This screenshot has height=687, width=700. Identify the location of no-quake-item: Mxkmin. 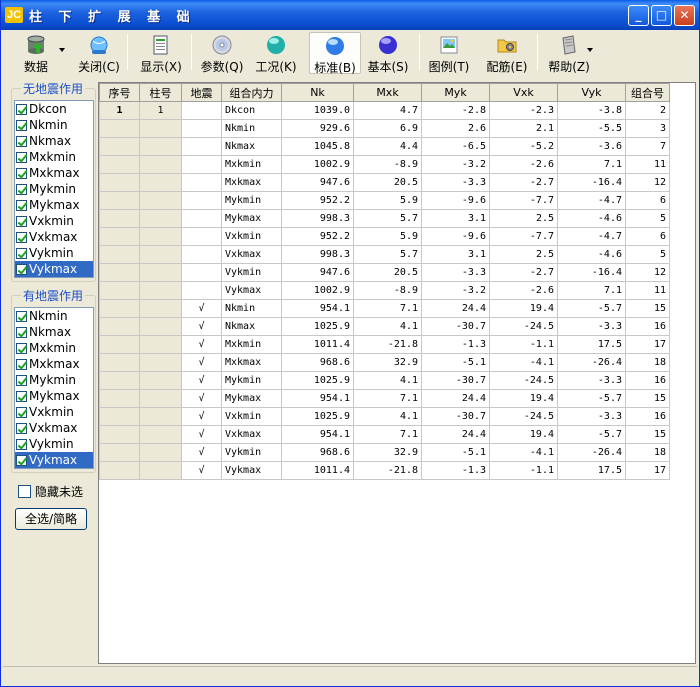
(54, 157).